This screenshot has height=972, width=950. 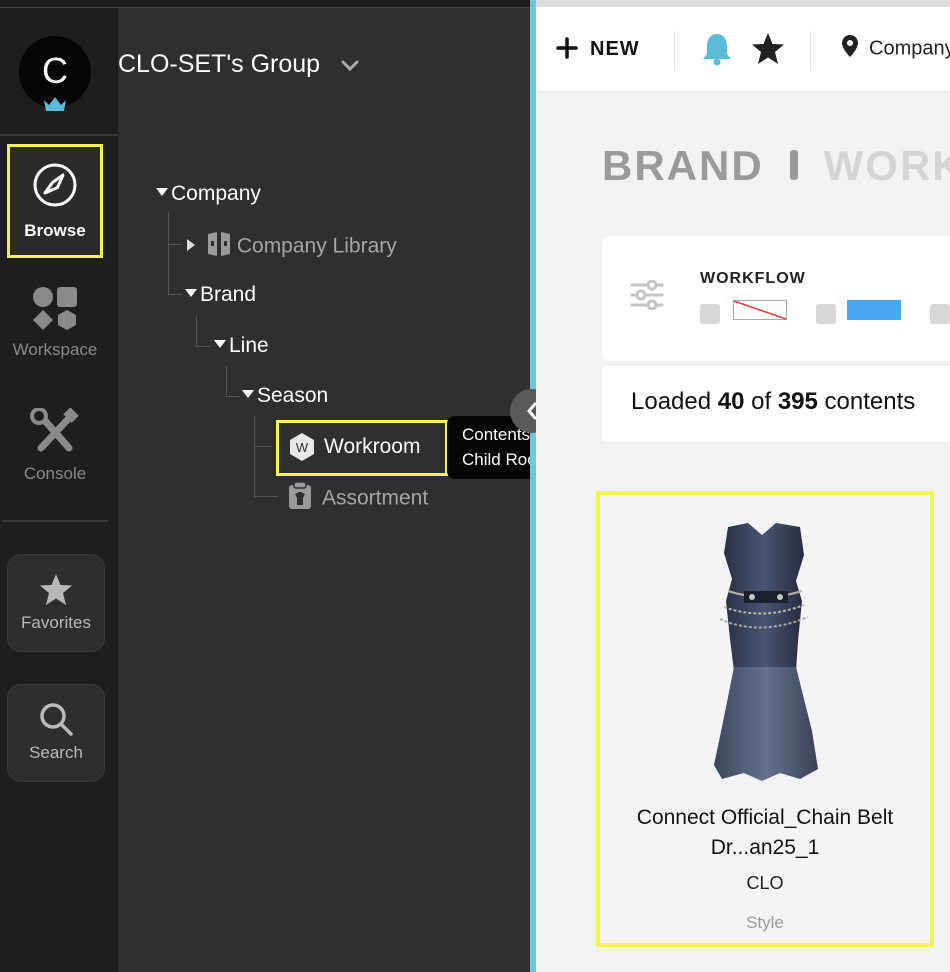 I want to click on tree-node-company: Company, so click(x=208, y=194).